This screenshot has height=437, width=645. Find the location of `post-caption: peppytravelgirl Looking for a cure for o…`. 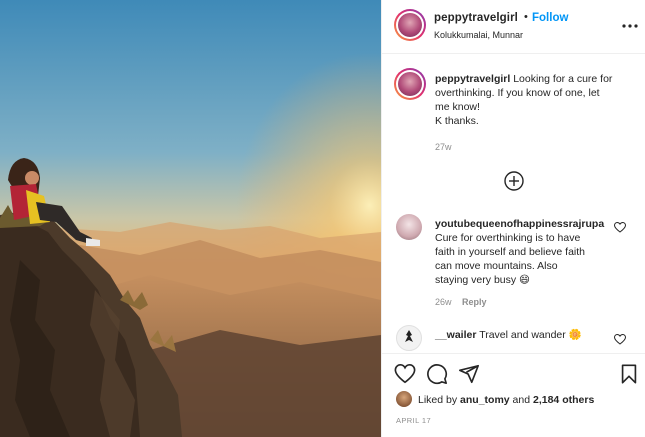

post-caption: peppytravelgirl Looking for a cure for o… is located at coordinates (537, 100).